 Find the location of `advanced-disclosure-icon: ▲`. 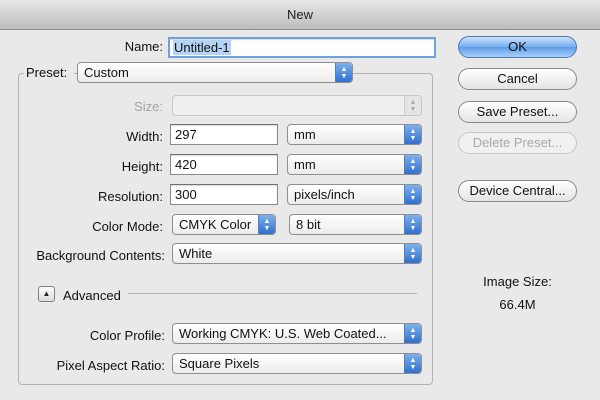

advanced-disclosure-icon: ▲ is located at coordinates (46, 294).